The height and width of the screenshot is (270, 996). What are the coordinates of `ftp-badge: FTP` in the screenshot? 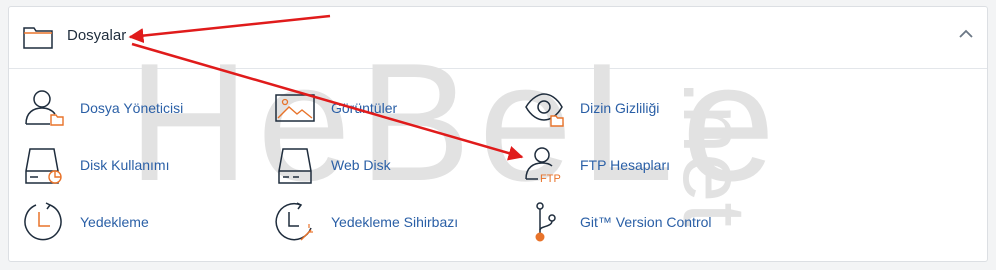 It's located at (550, 179).